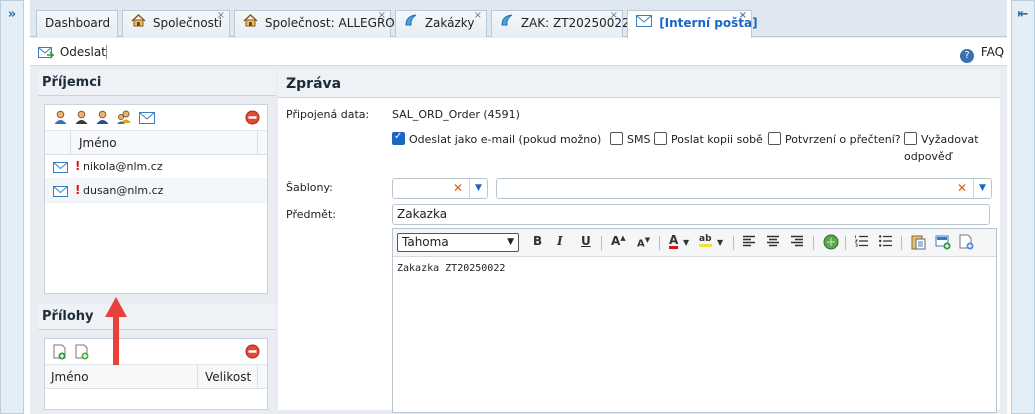  Describe the element at coordinates (518, 52) in the screenshot. I see `action-toolbar: Odeslat ? FAQ` at that location.